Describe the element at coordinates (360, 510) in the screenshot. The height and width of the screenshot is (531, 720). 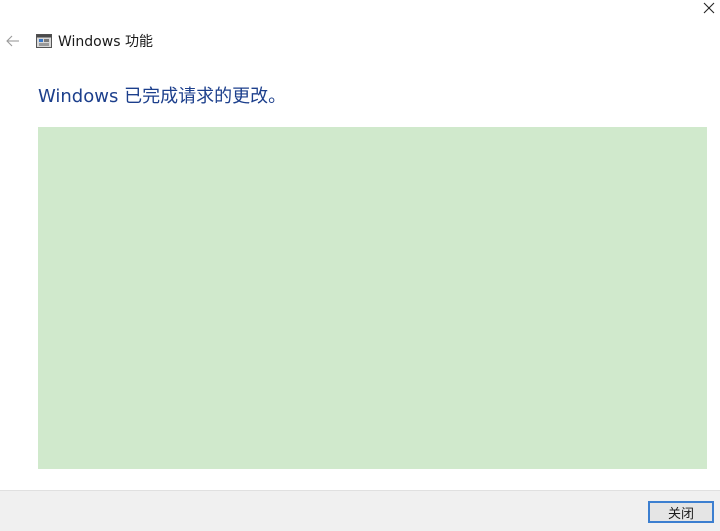
I see `dialog-footer: 关闭` at that location.